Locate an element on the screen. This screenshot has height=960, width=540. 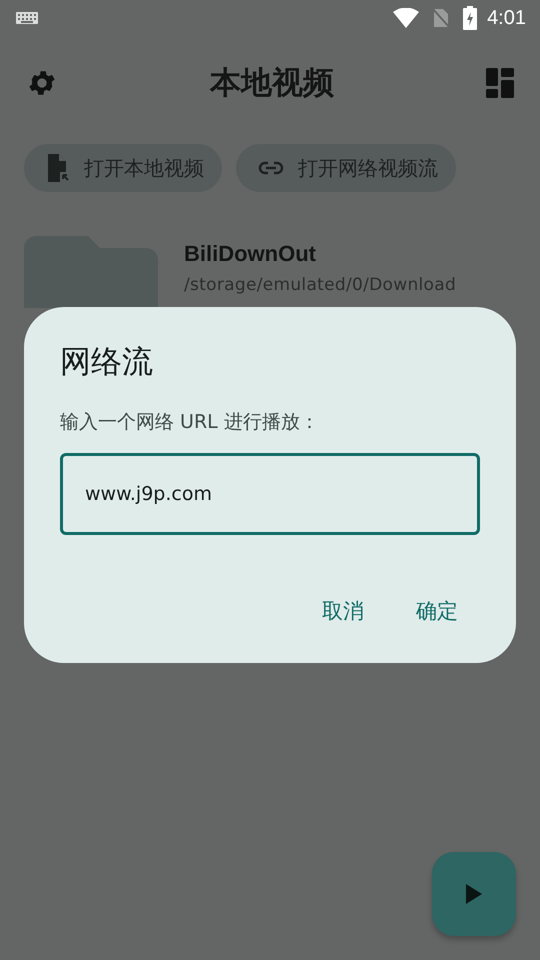
file-icon is located at coordinates (58, 168).